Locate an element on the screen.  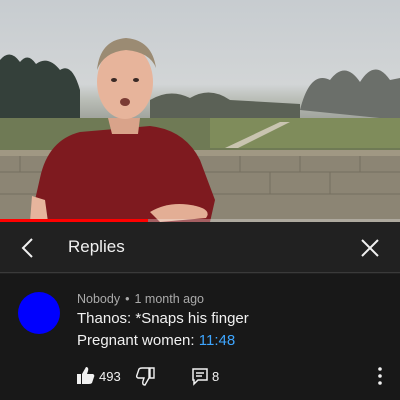
comment-actions: 493 8 is located at coordinates (200, 377).